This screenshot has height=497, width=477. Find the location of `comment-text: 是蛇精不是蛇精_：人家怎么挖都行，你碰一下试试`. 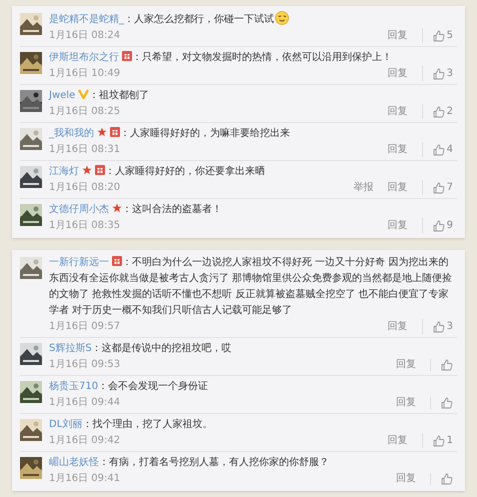

comment-text: 是蛇精不是蛇精_：人家怎么挖都行，你碰一下试试 is located at coordinates (253, 19).